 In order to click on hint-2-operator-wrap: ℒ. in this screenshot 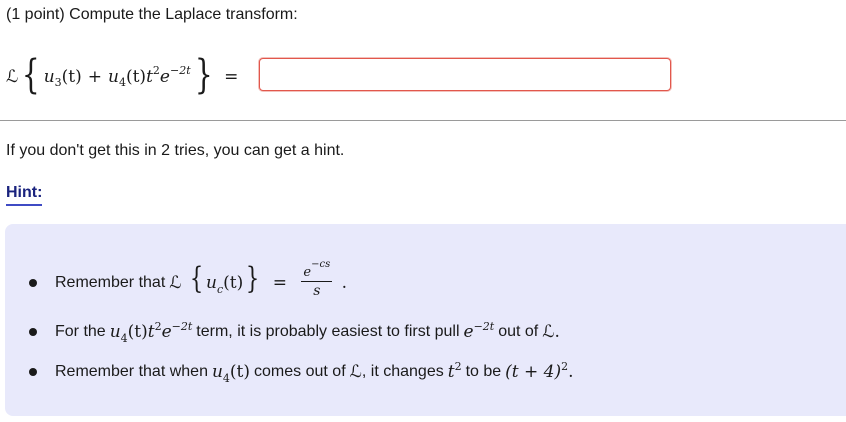, I will do `click(551, 332)`.